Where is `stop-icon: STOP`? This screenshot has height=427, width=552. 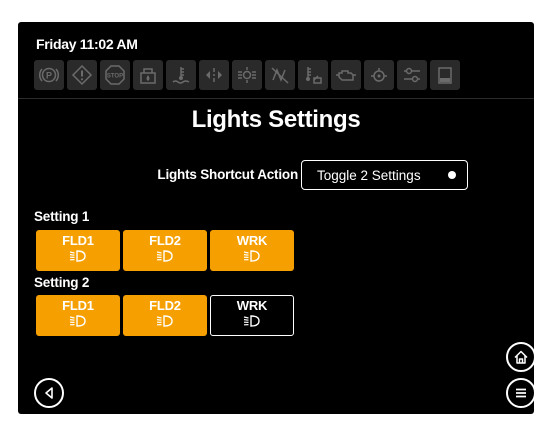
stop-icon: STOP is located at coordinates (115, 75).